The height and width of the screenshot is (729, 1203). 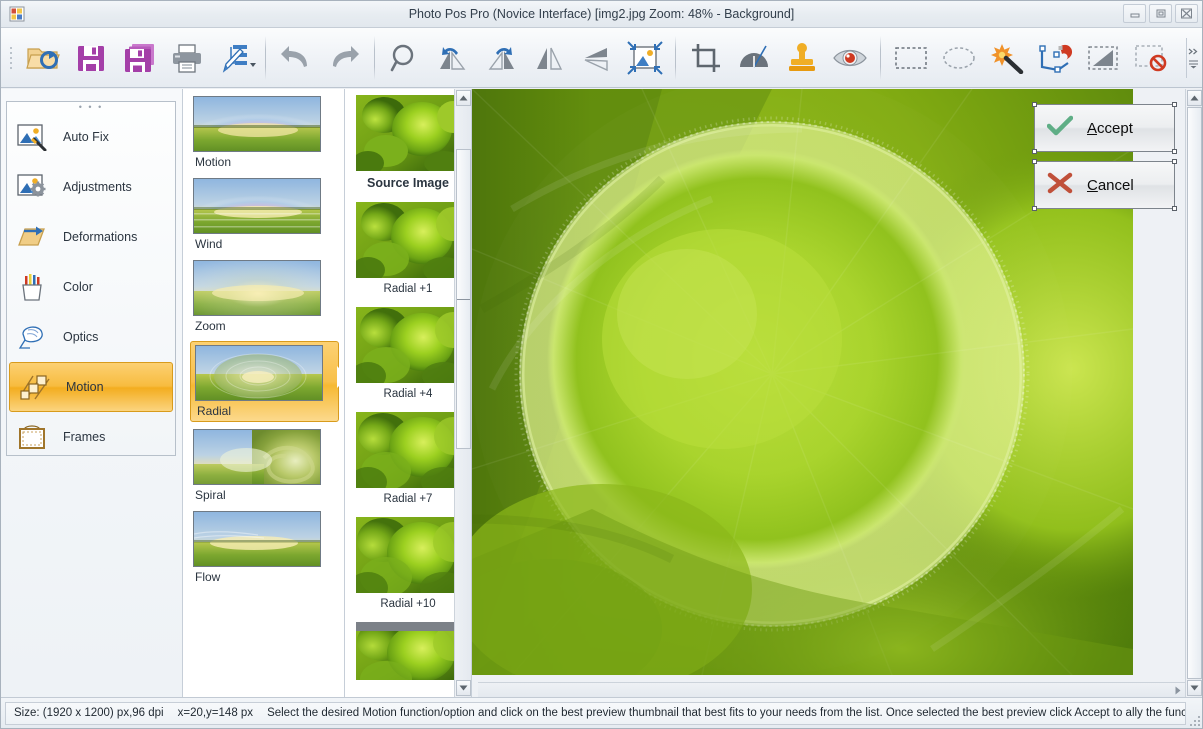 I want to click on sidebar-item-auto-fix: Auto Fix, so click(x=91, y=137).